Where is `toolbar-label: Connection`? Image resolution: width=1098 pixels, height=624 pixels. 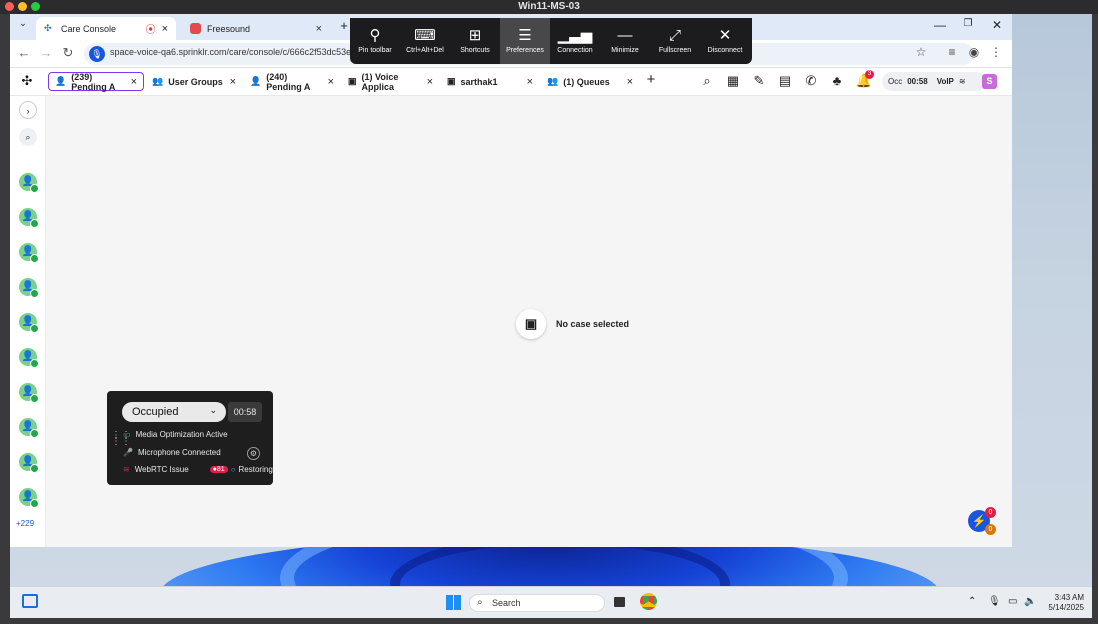
toolbar-label: Connection is located at coordinates (575, 50).